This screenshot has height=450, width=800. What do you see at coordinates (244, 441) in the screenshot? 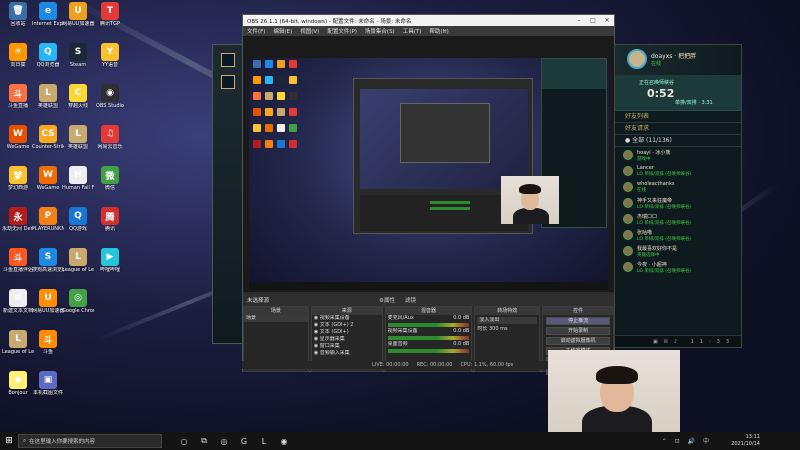
I see `taskbar-app-icon: G` at bounding box center [244, 441].